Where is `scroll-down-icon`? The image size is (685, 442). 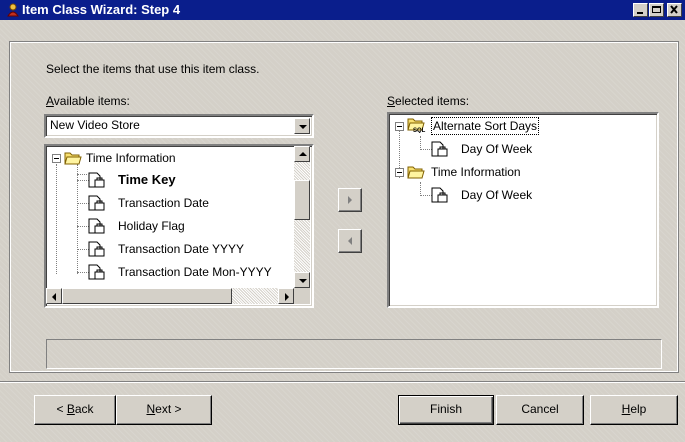 scroll-down-icon is located at coordinates (303, 281).